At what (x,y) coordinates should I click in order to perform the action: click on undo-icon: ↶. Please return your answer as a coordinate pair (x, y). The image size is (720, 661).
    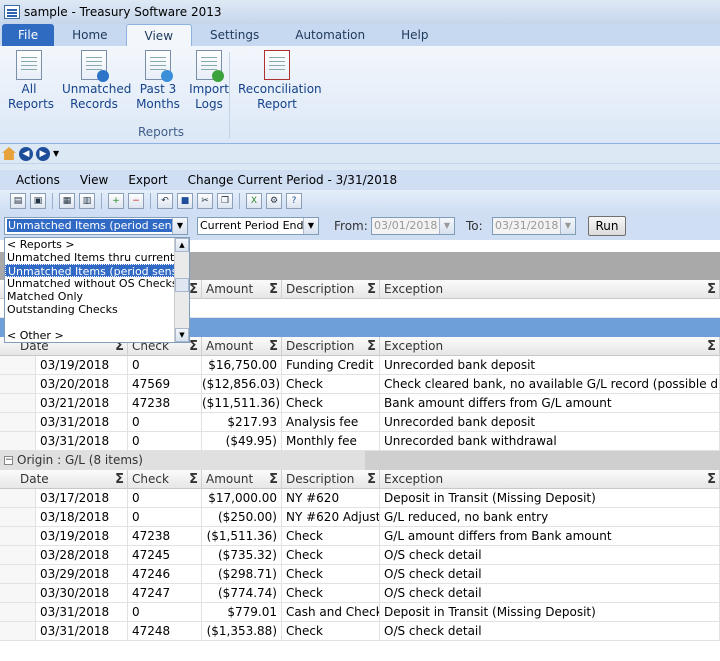
    Looking at the image, I should click on (165, 201).